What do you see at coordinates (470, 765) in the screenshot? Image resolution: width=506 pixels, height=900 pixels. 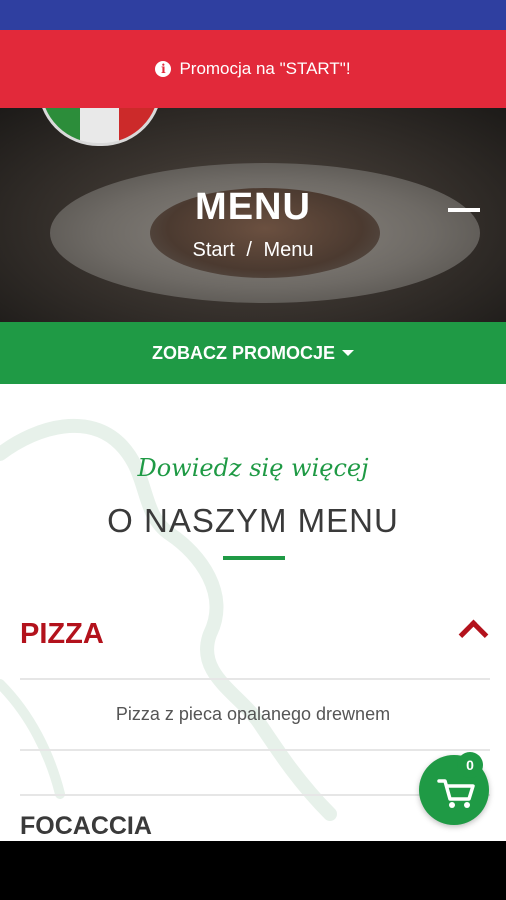 I see `cart-count-badge: 0` at bounding box center [470, 765].